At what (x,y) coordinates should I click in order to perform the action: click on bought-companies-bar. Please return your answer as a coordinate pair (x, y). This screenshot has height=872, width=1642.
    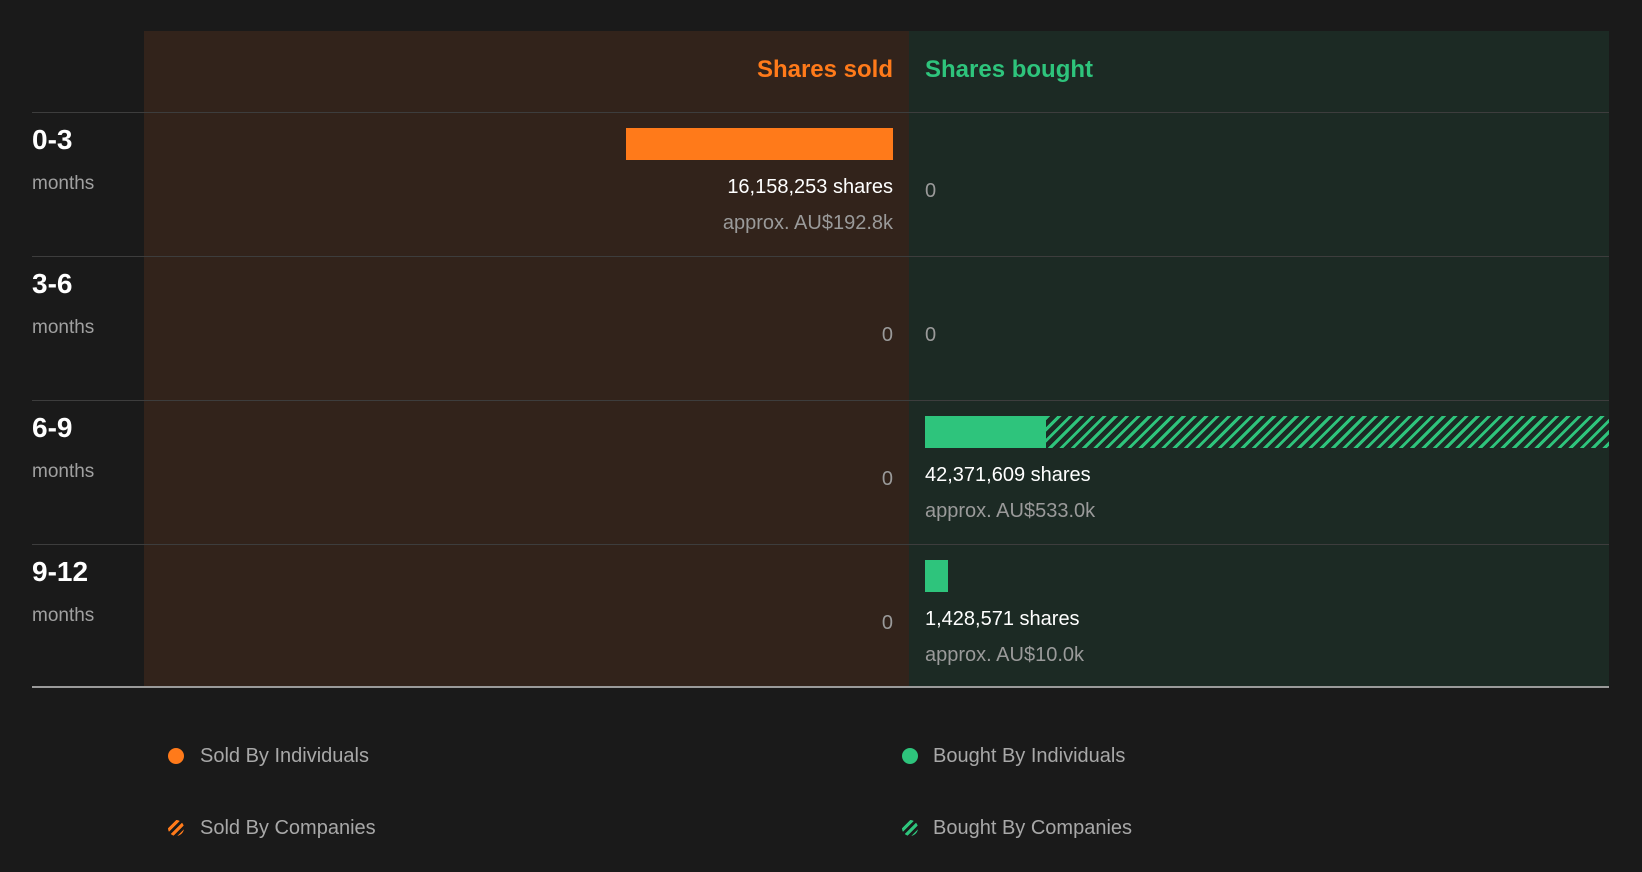
    Looking at the image, I should click on (1327, 432).